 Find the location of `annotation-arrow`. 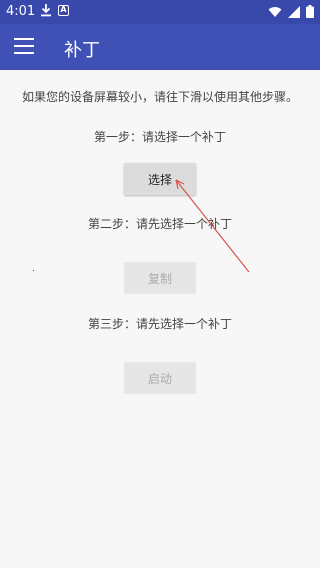

annotation-arrow is located at coordinates (212, 226).